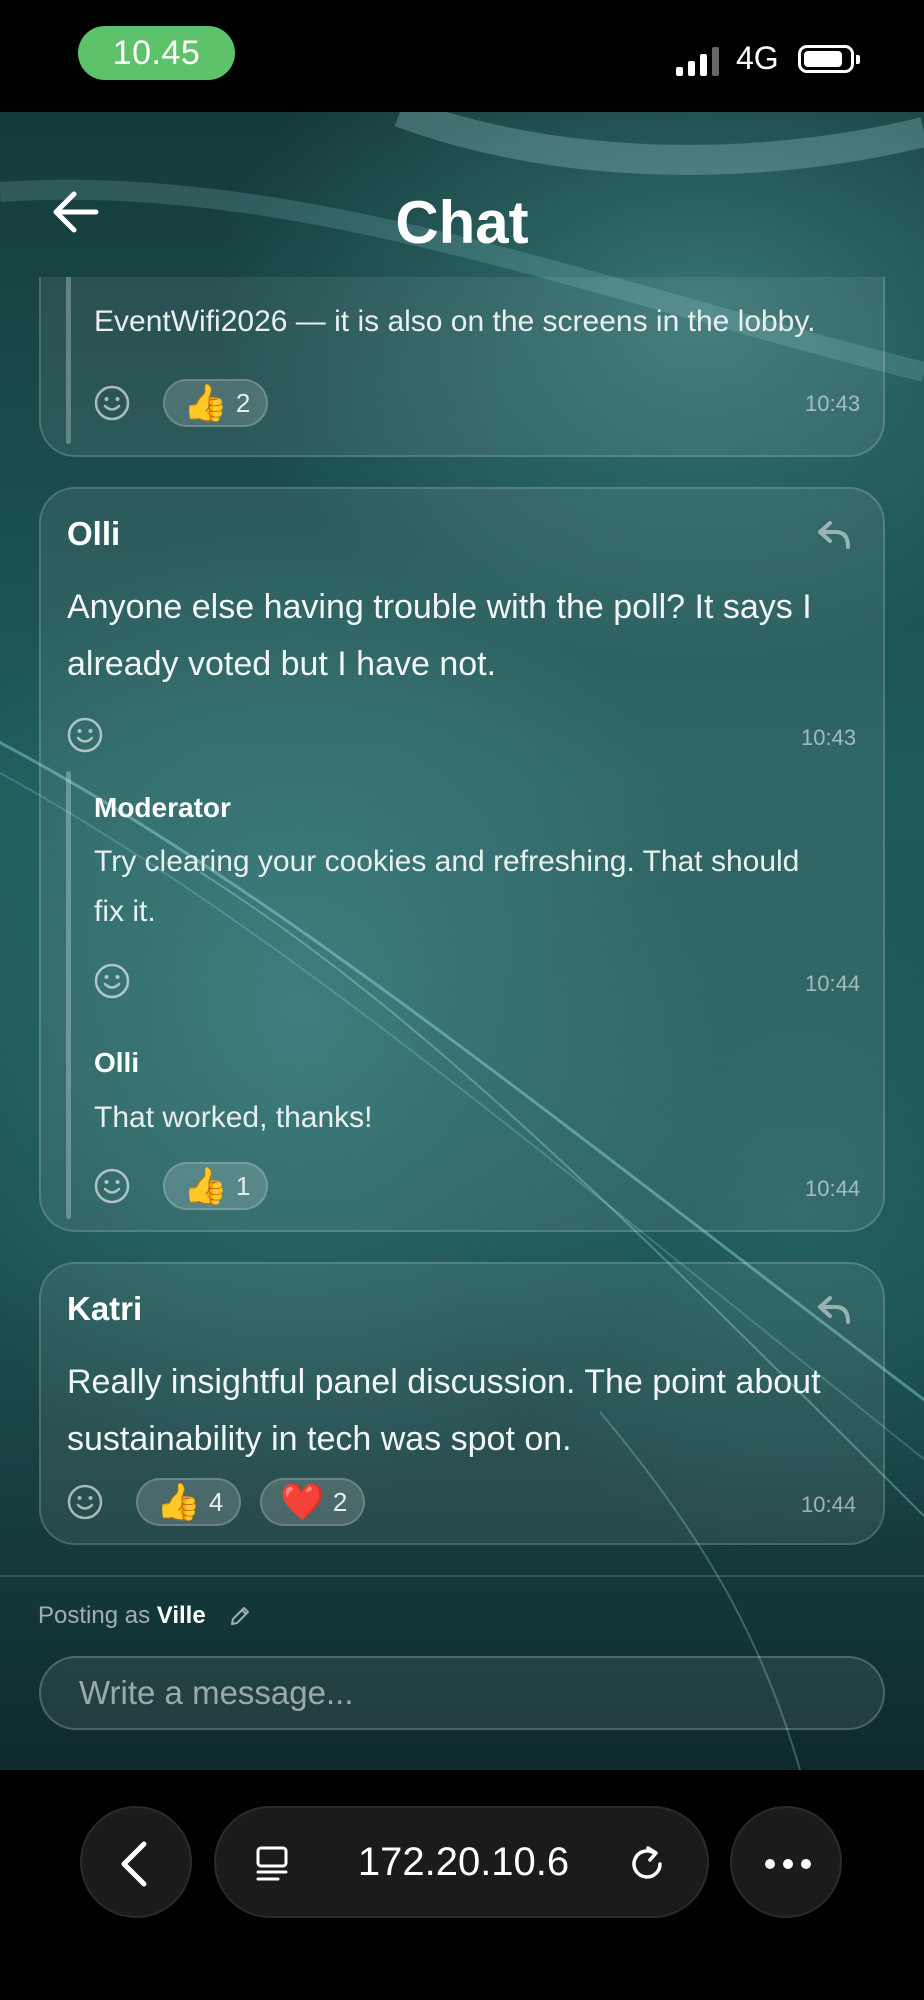 This screenshot has height=2000, width=924. I want to click on browser-back-button, so click(136, 1862).